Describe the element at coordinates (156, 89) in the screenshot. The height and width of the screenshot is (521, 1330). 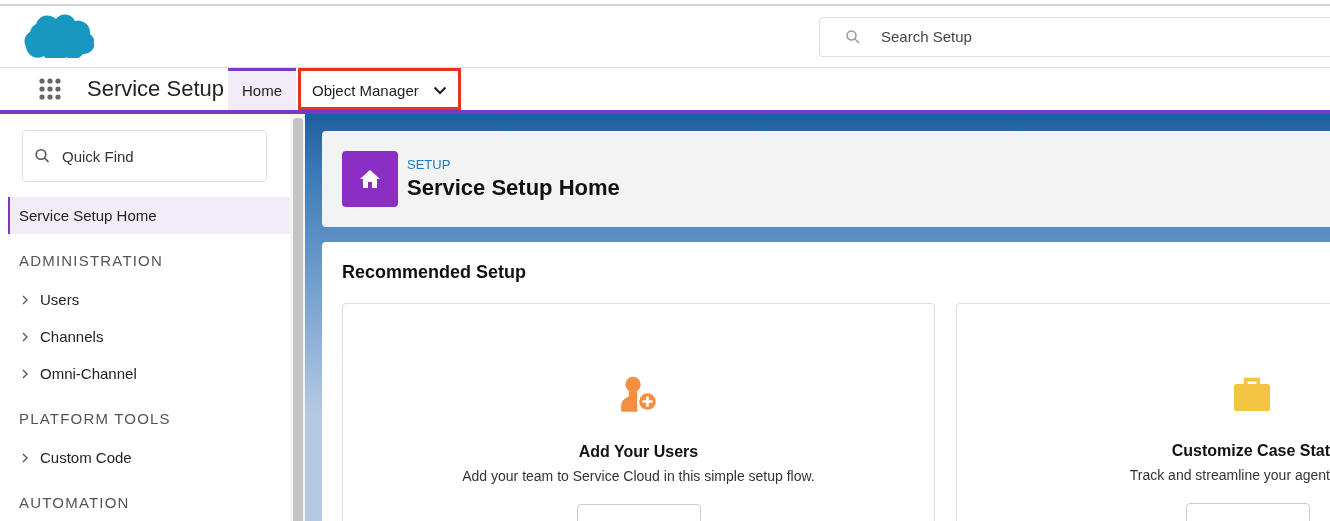
I see `app-name: Service Setup` at that location.